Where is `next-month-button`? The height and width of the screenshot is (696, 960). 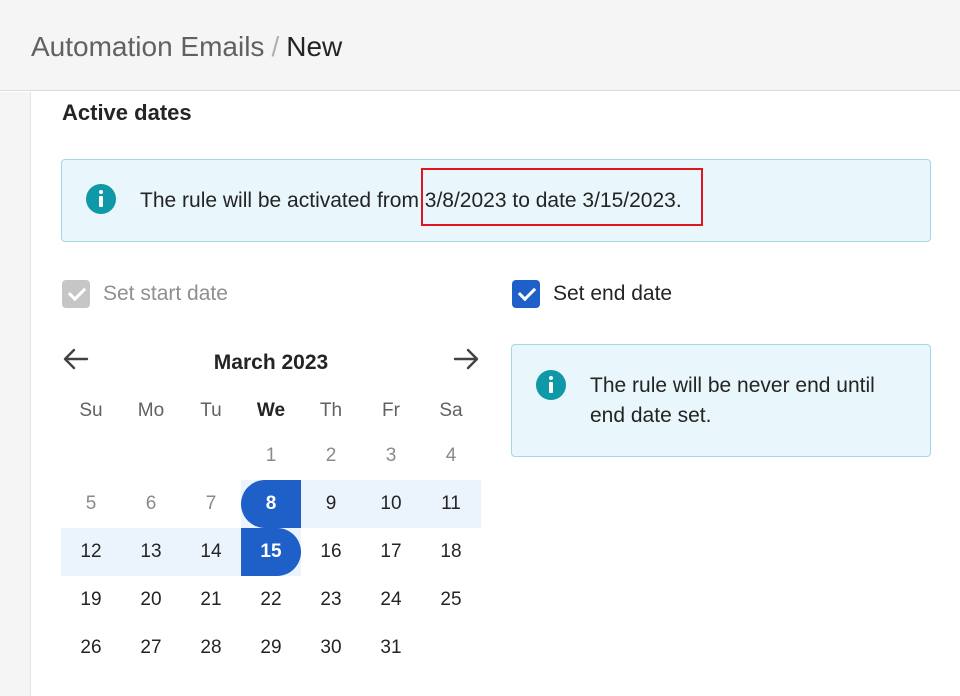
next-month-button is located at coordinates (466, 359).